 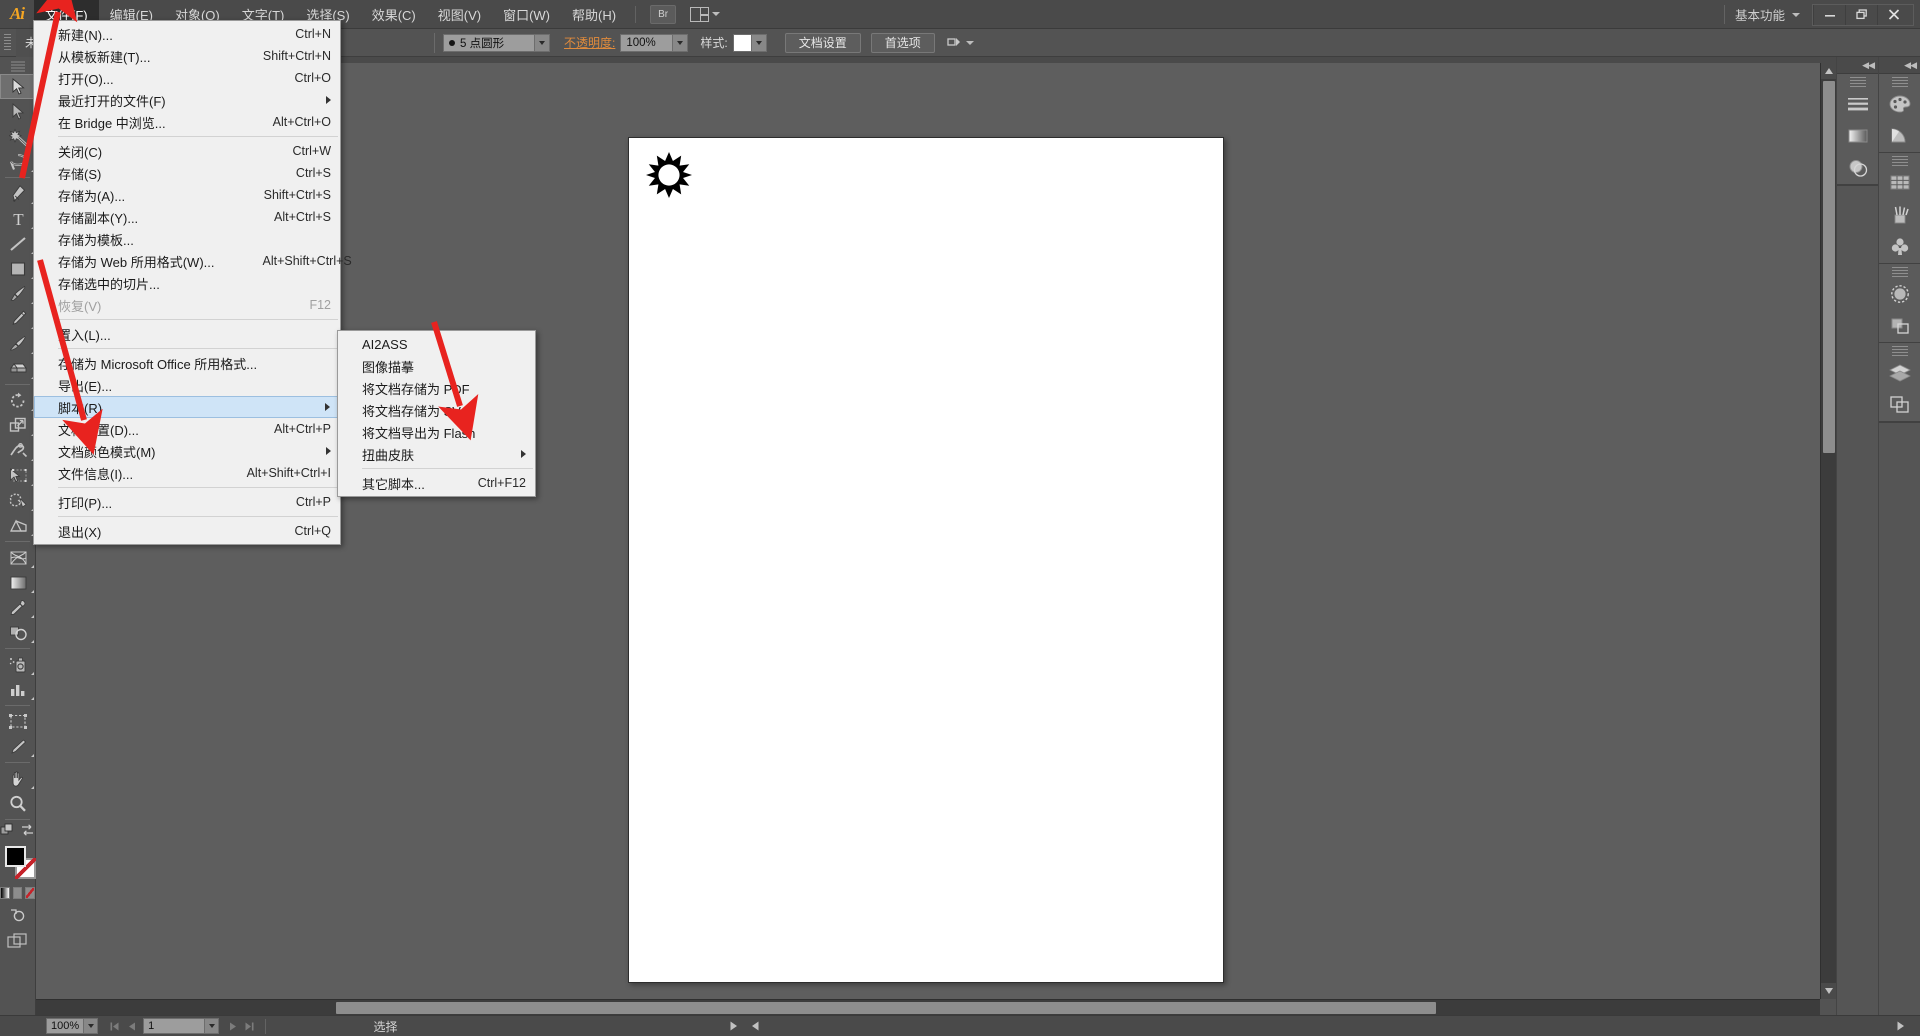 What do you see at coordinates (1899, 215) in the screenshot?
I see `brushes-panel-icon` at bounding box center [1899, 215].